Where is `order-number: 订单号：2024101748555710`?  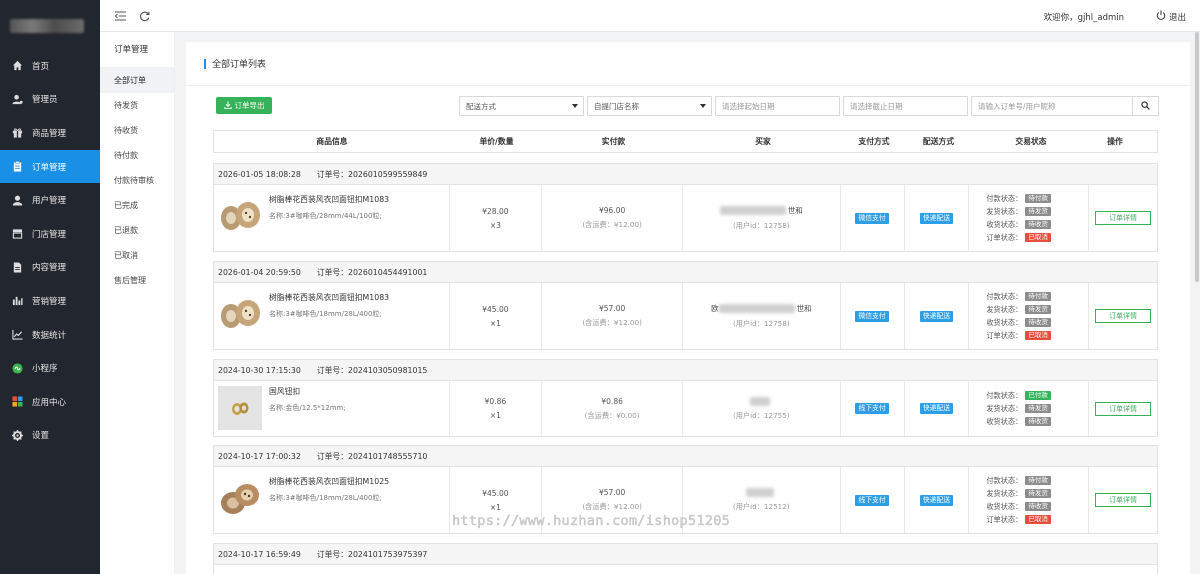
order-number: 订单号：2024101748555710 is located at coordinates (372, 456).